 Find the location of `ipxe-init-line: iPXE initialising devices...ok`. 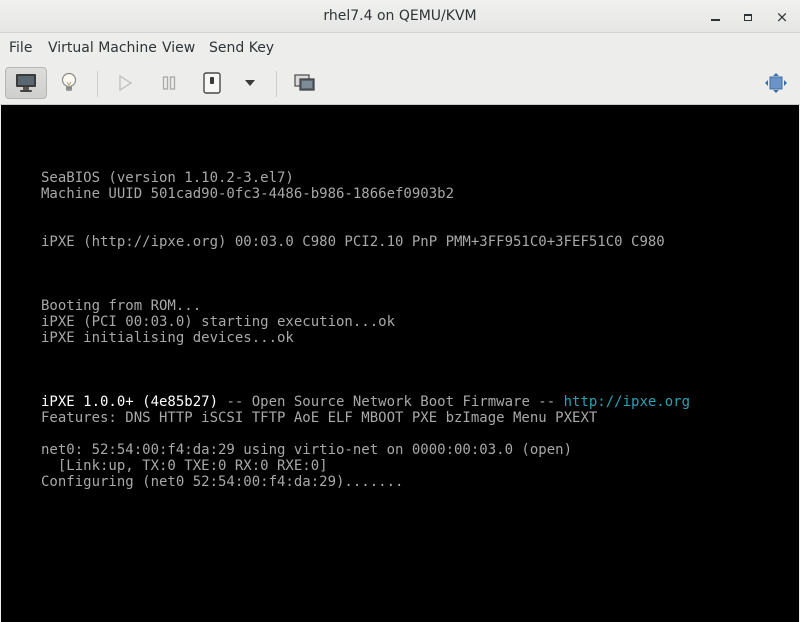

ipxe-init-line: iPXE initialising devices...ok is located at coordinates (167, 338).